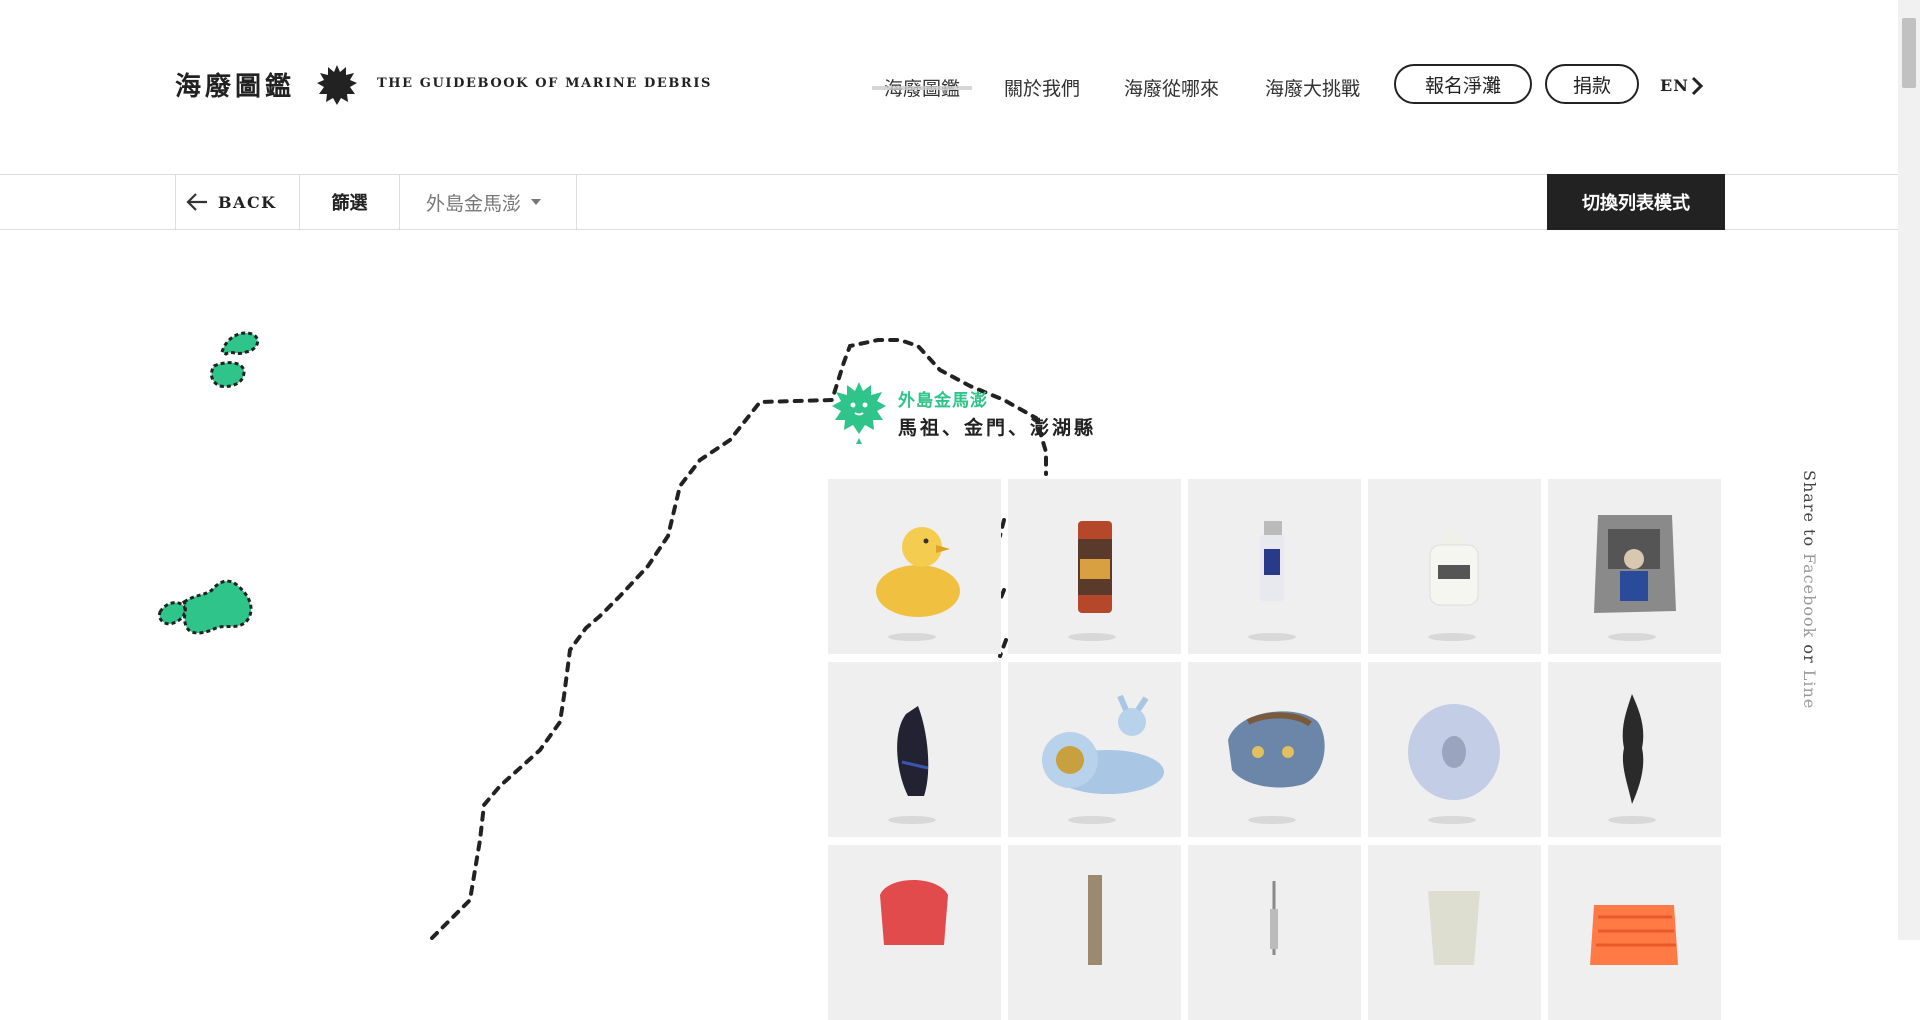 This screenshot has width=1920, height=1020. I want to click on red-basket-icon, so click(914, 912).